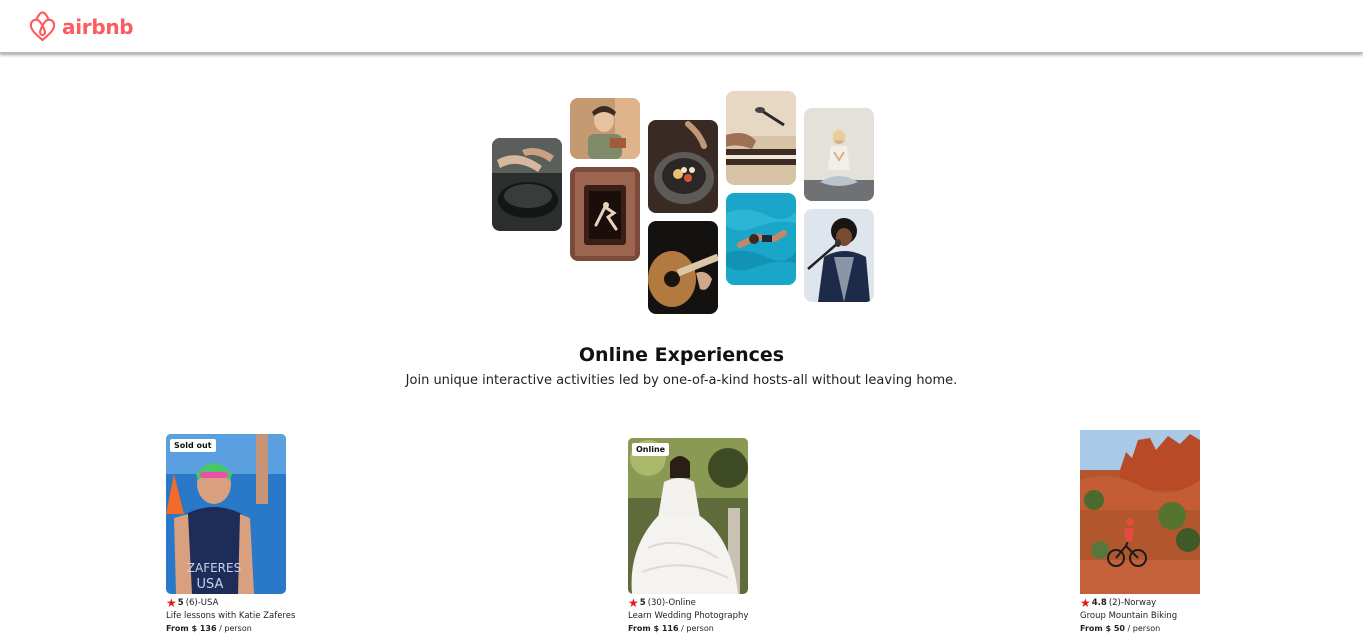 This screenshot has height=635, width=1363. What do you see at coordinates (681, 355) in the screenshot?
I see `page-title: Online Experiences` at bounding box center [681, 355].